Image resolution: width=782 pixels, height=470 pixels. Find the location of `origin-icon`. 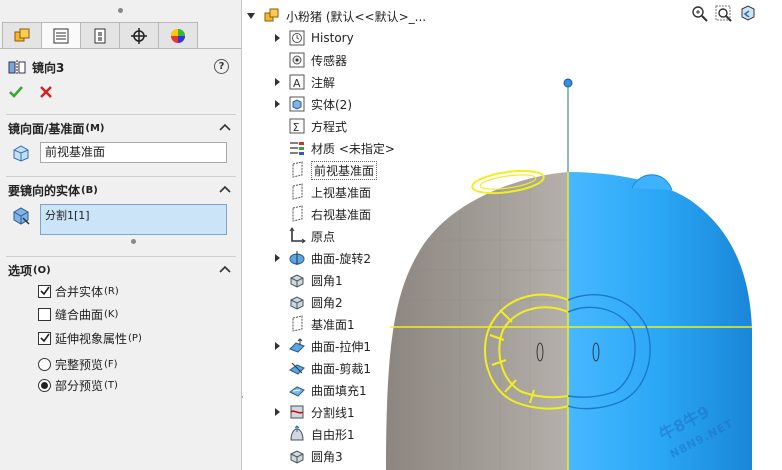

origin-icon is located at coordinates (297, 236).